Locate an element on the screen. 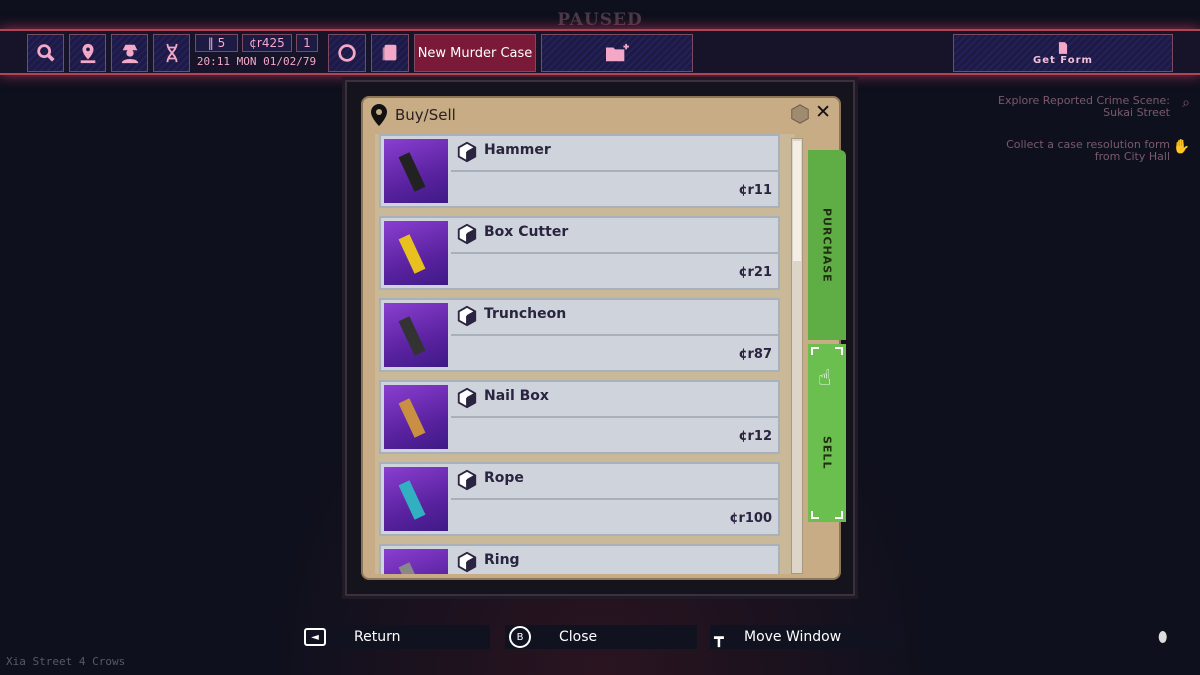  close-button: ✕ is located at coordinates (823, 112).